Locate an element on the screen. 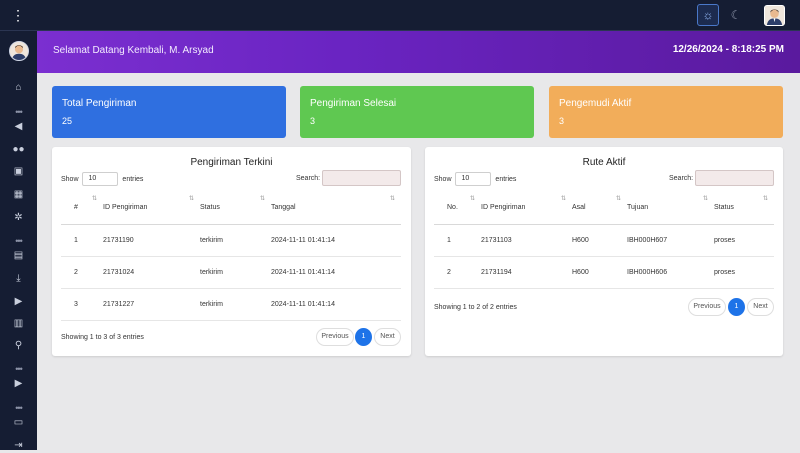  motorcycle-icon: ⚲ is located at coordinates (18, 346).